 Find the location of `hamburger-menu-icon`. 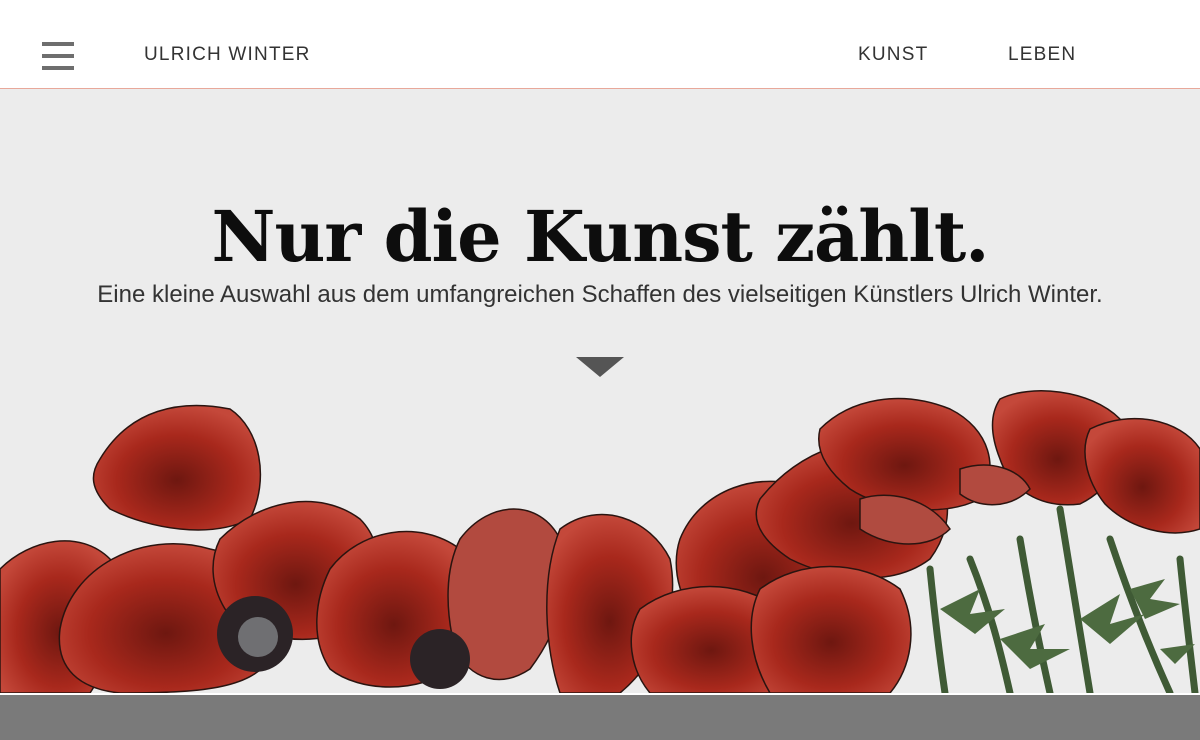

hamburger-menu-icon is located at coordinates (58, 56).